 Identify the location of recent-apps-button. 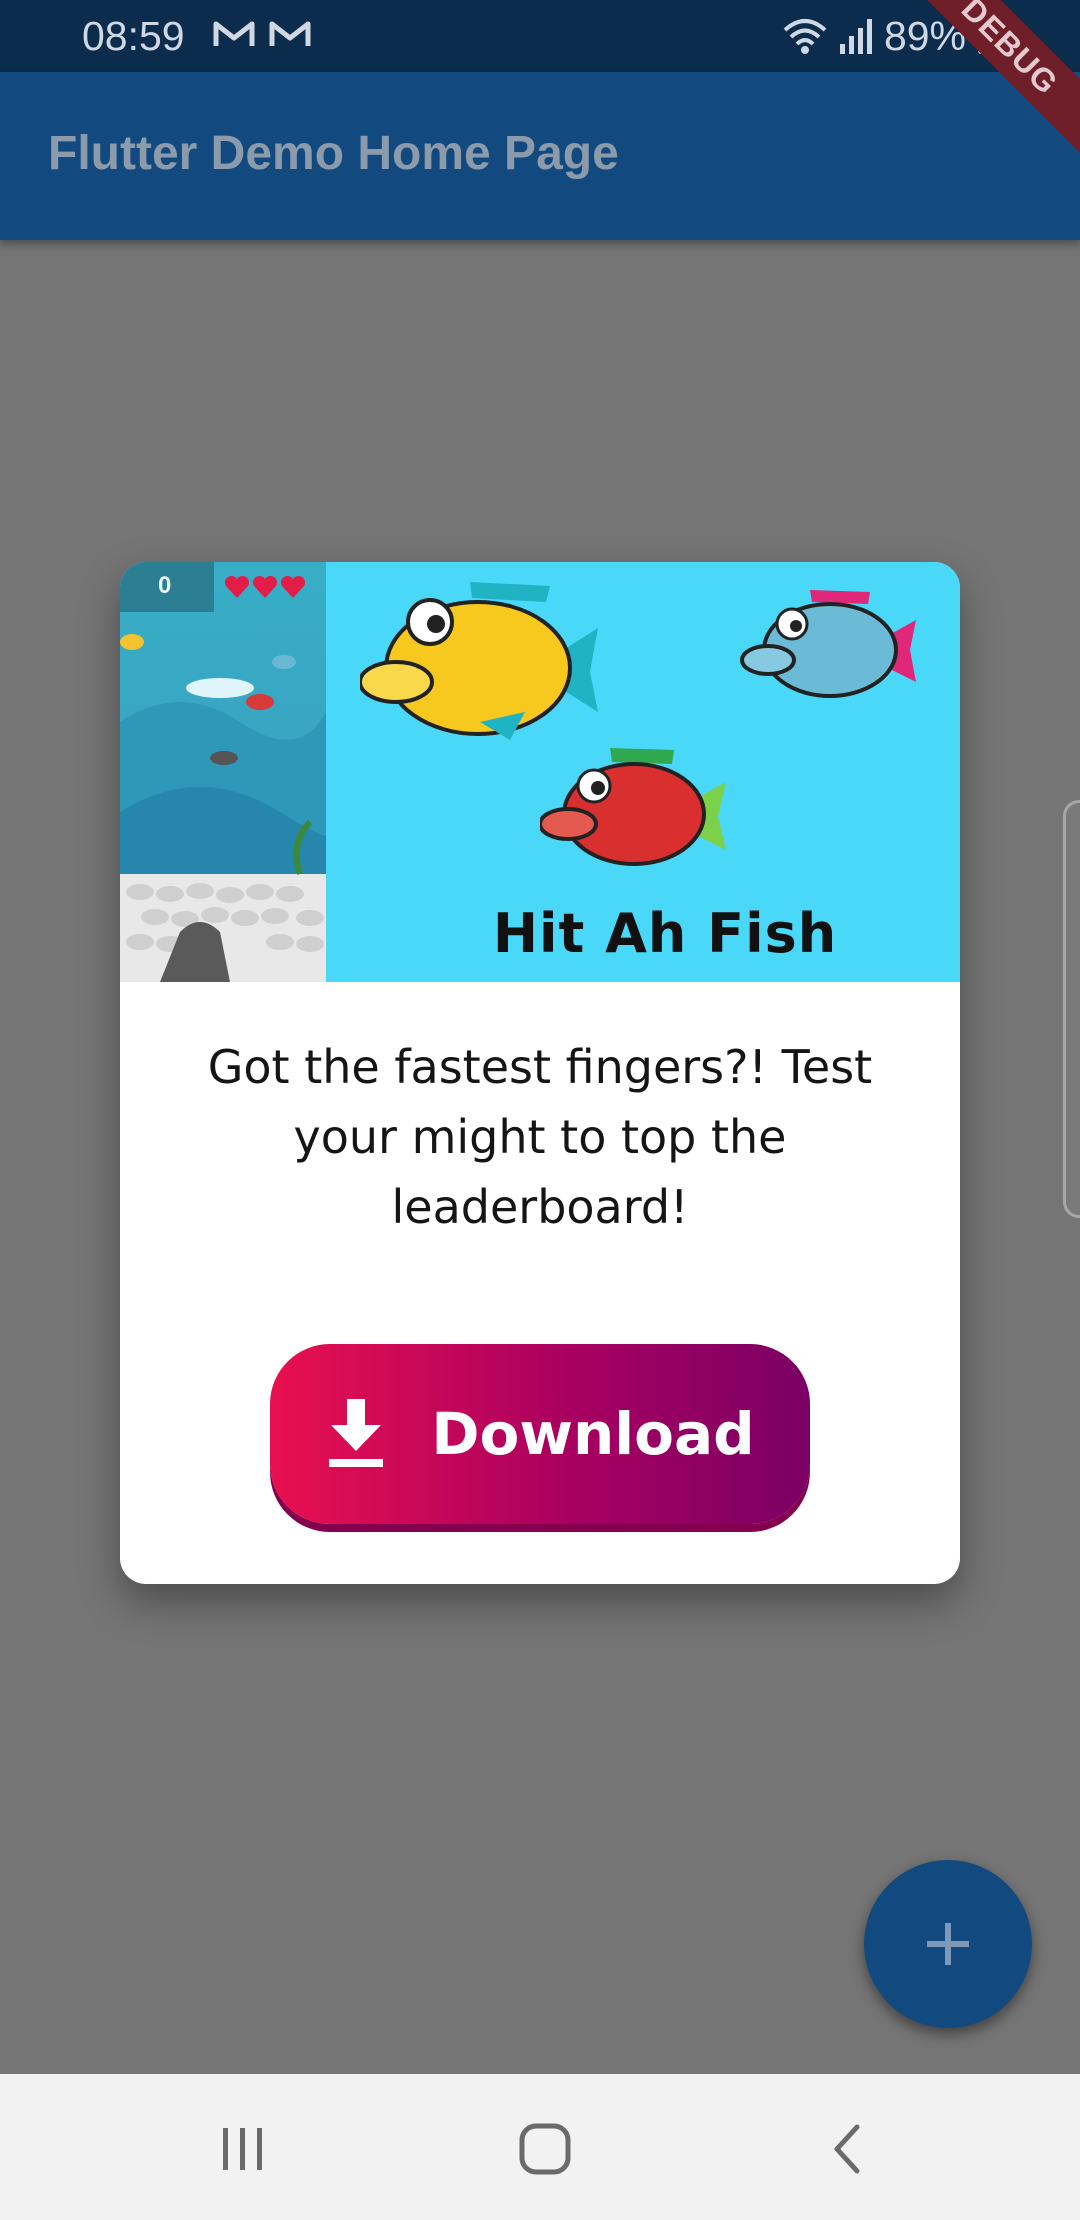
(243, 2149).